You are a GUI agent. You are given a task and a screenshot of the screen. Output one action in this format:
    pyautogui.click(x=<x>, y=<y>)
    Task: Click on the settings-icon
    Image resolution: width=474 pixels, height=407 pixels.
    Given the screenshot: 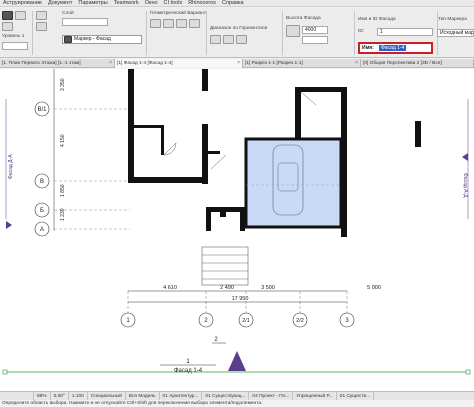 What is the action you would take?
    pyautogui.click(x=7, y=26)
    